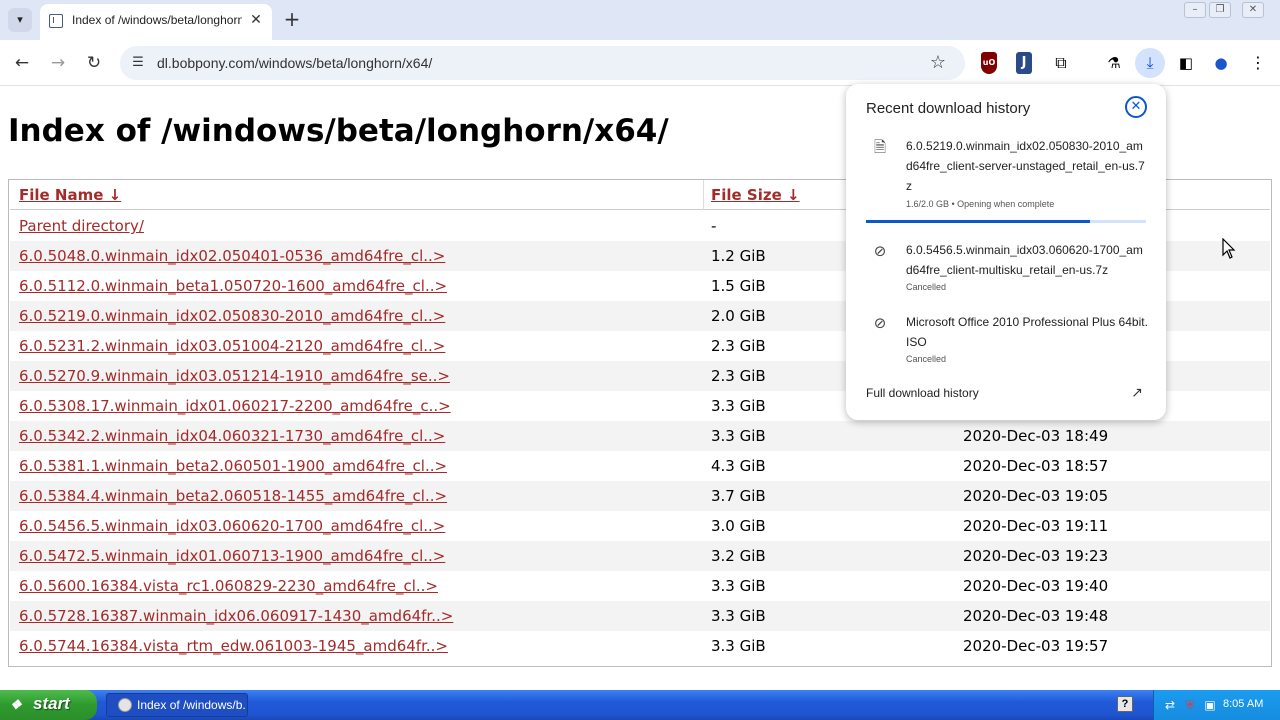 The image size is (1280, 720). Describe the element at coordinates (755, 195) in the screenshot. I see `sort-by-size-link: File Size ↓` at that location.